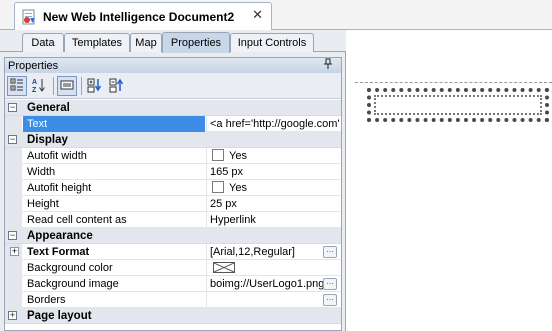 The width and height of the screenshot is (552, 331). Describe the element at coordinates (218, 155) in the screenshot. I see `autofit-width-checkbox` at that location.